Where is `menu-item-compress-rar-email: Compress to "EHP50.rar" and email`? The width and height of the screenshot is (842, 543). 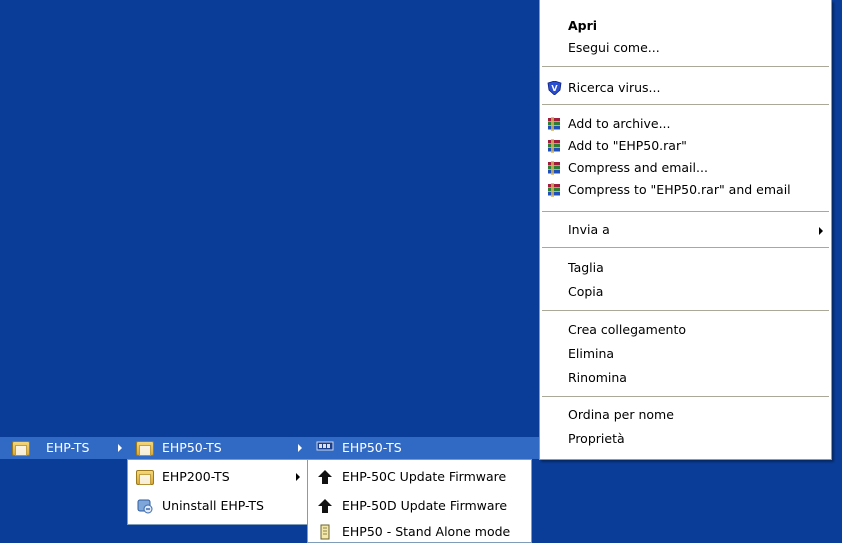
menu-item-compress-rar-email: Compress to "EHP50.rar" and email is located at coordinates (685, 190).